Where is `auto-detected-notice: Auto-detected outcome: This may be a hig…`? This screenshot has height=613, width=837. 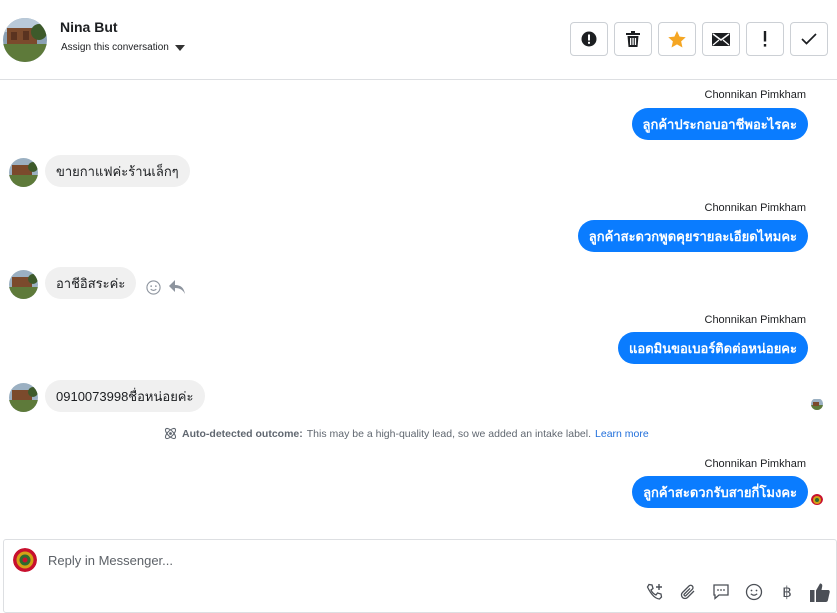 auto-detected-notice: Auto-detected outcome: This may be a hig… is located at coordinates (406, 433).